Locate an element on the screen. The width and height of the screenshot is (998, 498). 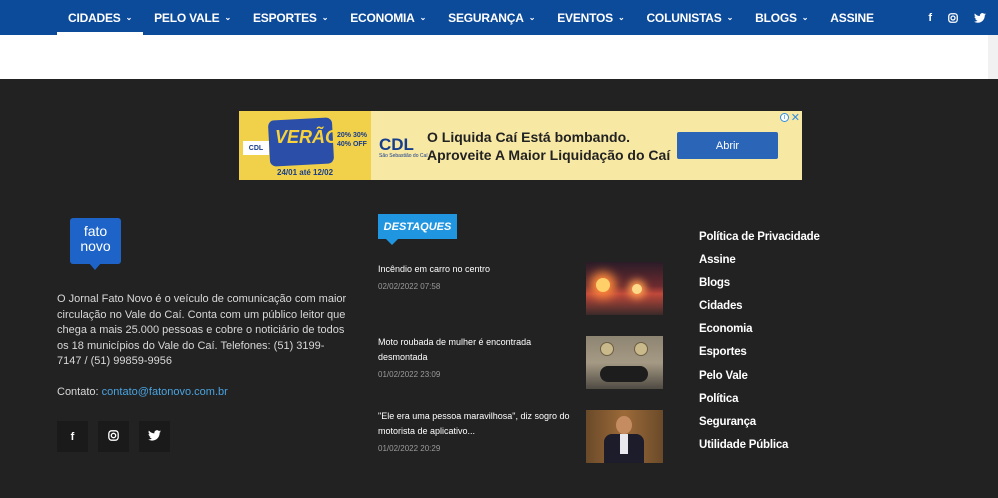
ad-art-title: VERÃO is located at coordinates (307, 137).